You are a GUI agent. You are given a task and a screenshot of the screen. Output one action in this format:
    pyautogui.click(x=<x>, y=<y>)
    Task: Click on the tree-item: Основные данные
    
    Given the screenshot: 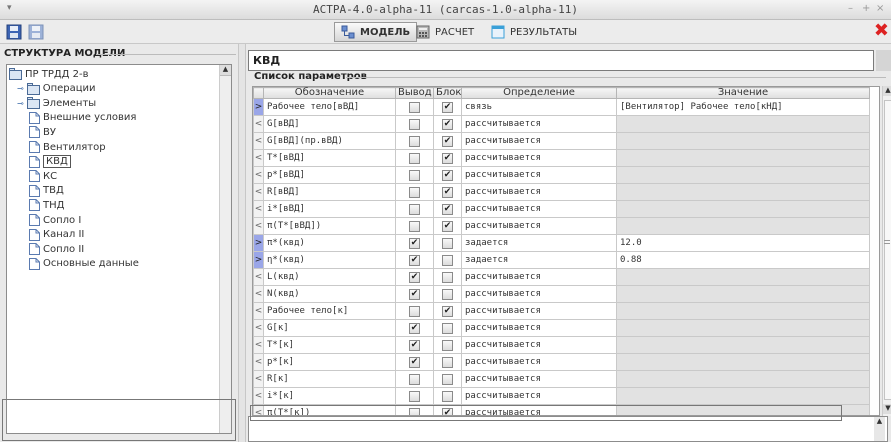 What is the action you would take?
    pyautogui.click(x=84, y=264)
    